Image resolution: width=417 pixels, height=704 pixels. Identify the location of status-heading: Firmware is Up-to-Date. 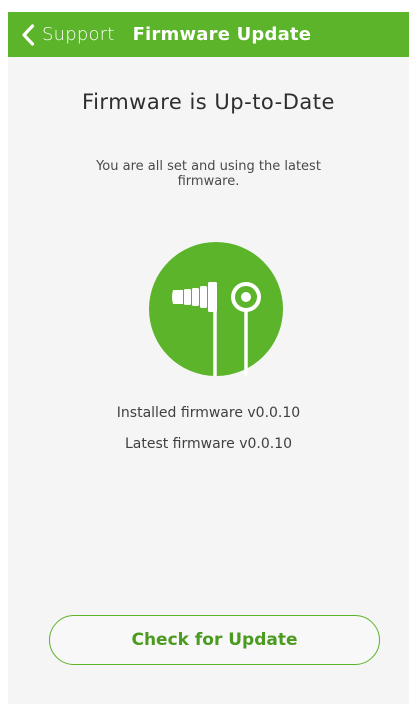
(208, 102).